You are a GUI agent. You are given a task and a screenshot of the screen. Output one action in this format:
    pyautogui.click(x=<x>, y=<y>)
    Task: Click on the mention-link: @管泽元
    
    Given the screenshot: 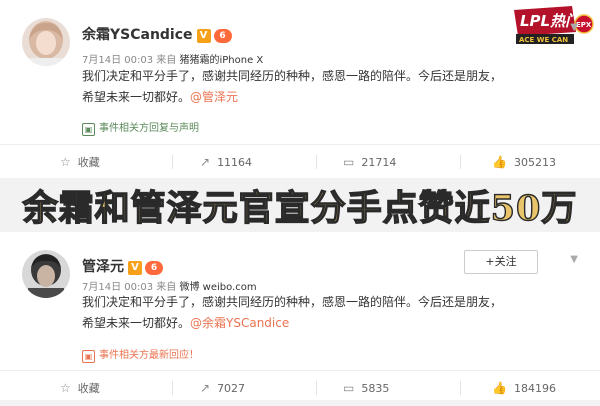 What is the action you would take?
    pyautogui.click(x=214, y=97)
    